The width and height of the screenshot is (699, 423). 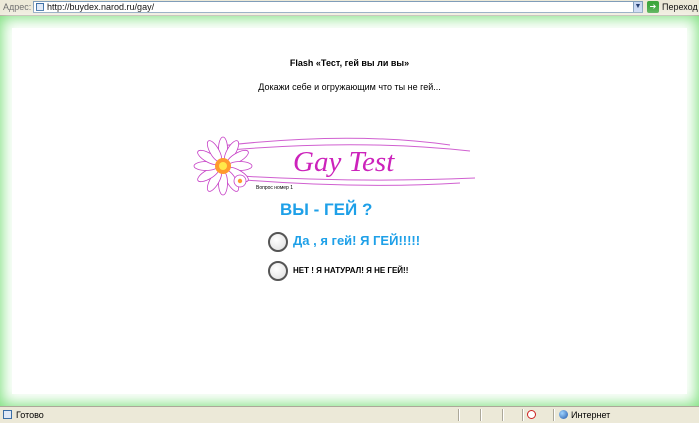 I want to click on answer-label-yes: Да , я гей! Я ГЕЙ!!!!!, so click(x=356, y=240).